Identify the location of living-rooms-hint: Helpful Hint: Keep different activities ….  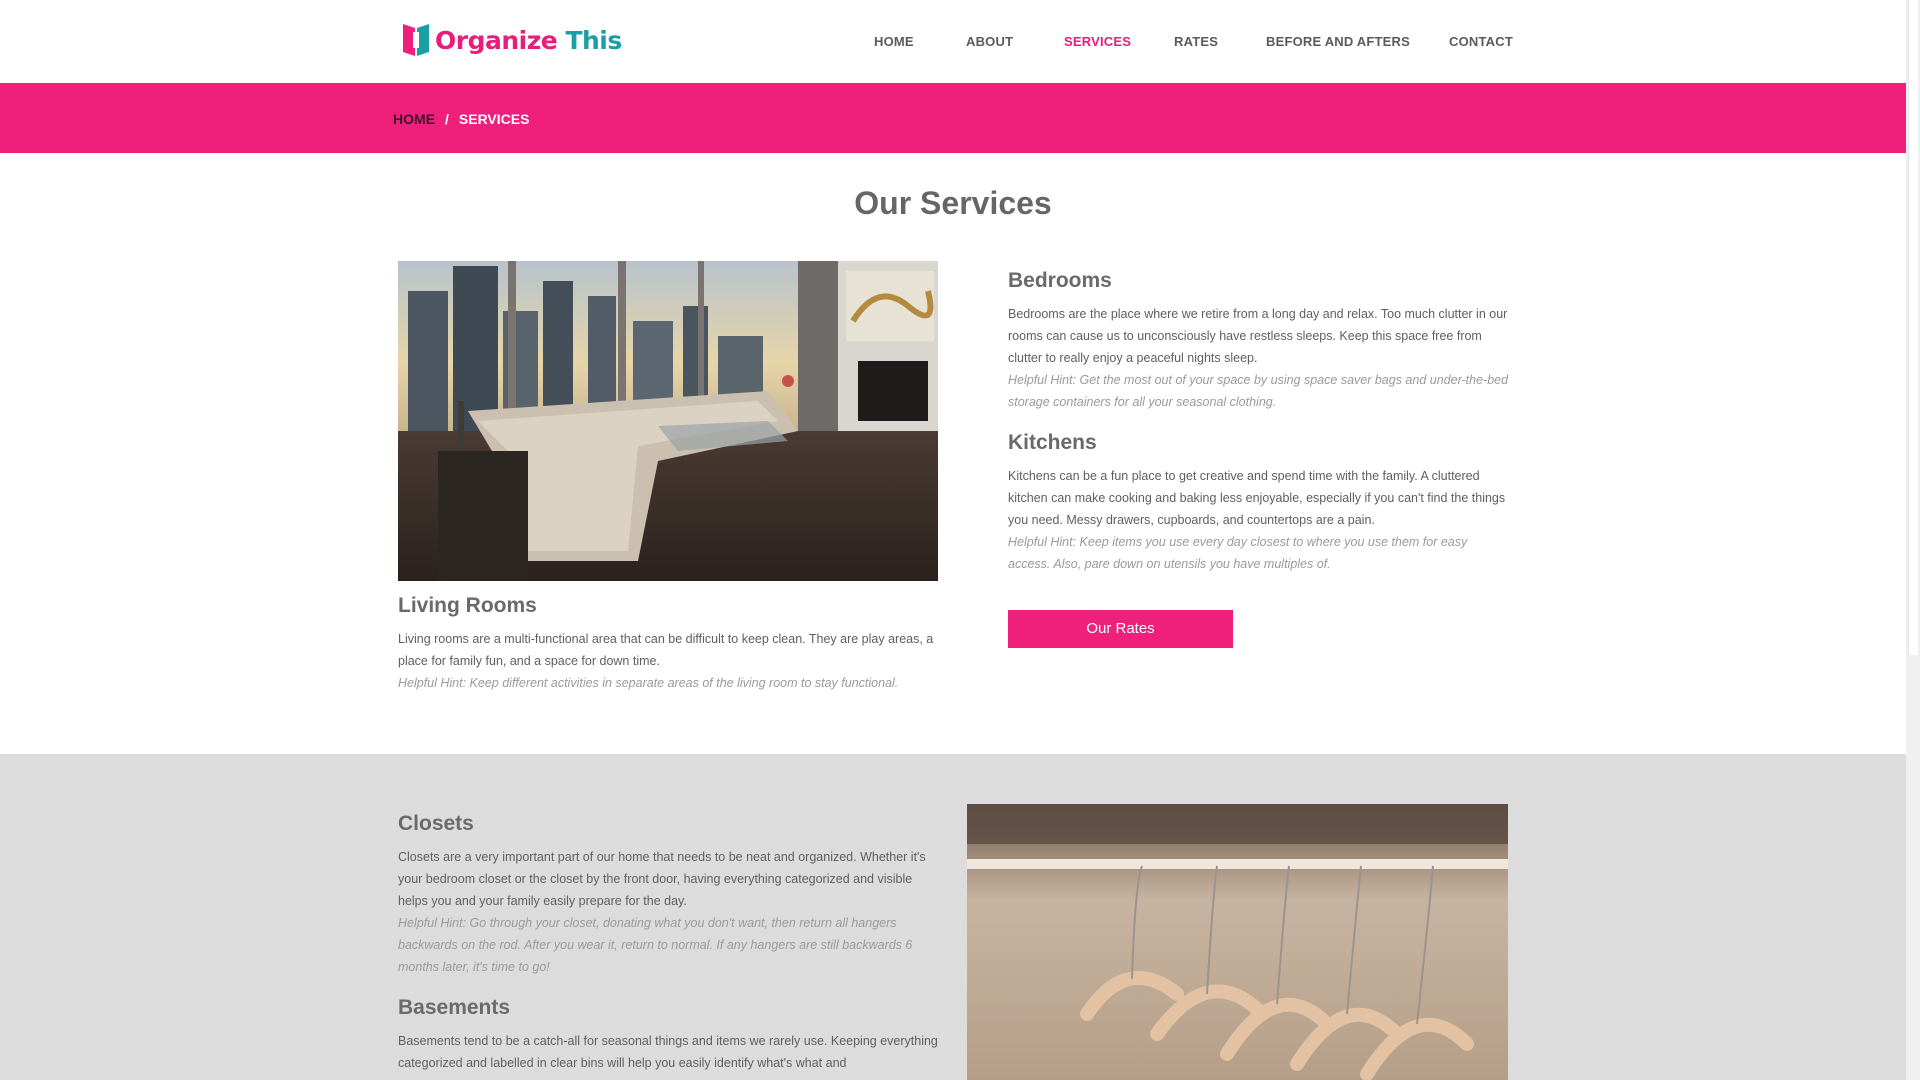
(648, 683).